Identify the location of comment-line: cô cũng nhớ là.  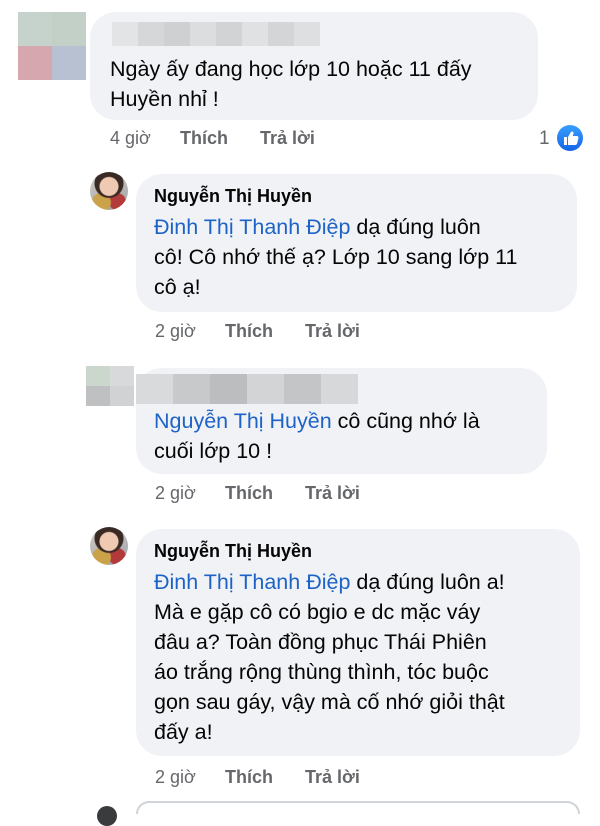
(405, 421).